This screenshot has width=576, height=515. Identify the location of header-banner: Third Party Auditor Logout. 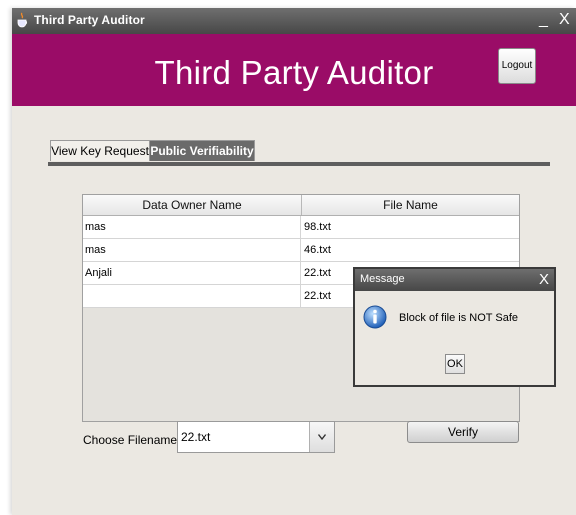
(294, 70).